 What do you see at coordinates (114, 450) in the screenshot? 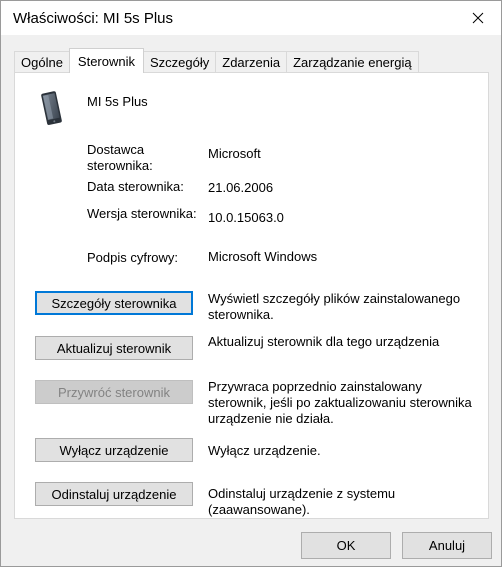
I see `disable-device-button: Wyłącz urządzenie` at bounding box center [114, 450].